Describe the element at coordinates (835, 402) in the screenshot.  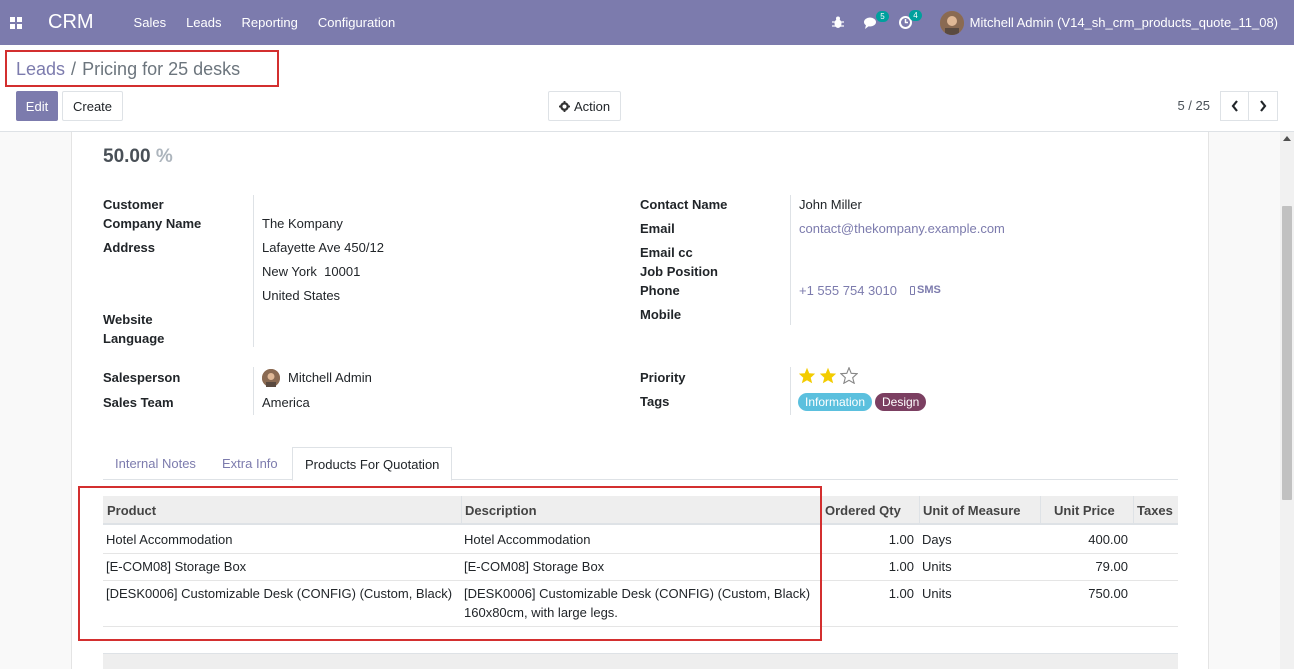
I see `tag-information: Information` at that location.